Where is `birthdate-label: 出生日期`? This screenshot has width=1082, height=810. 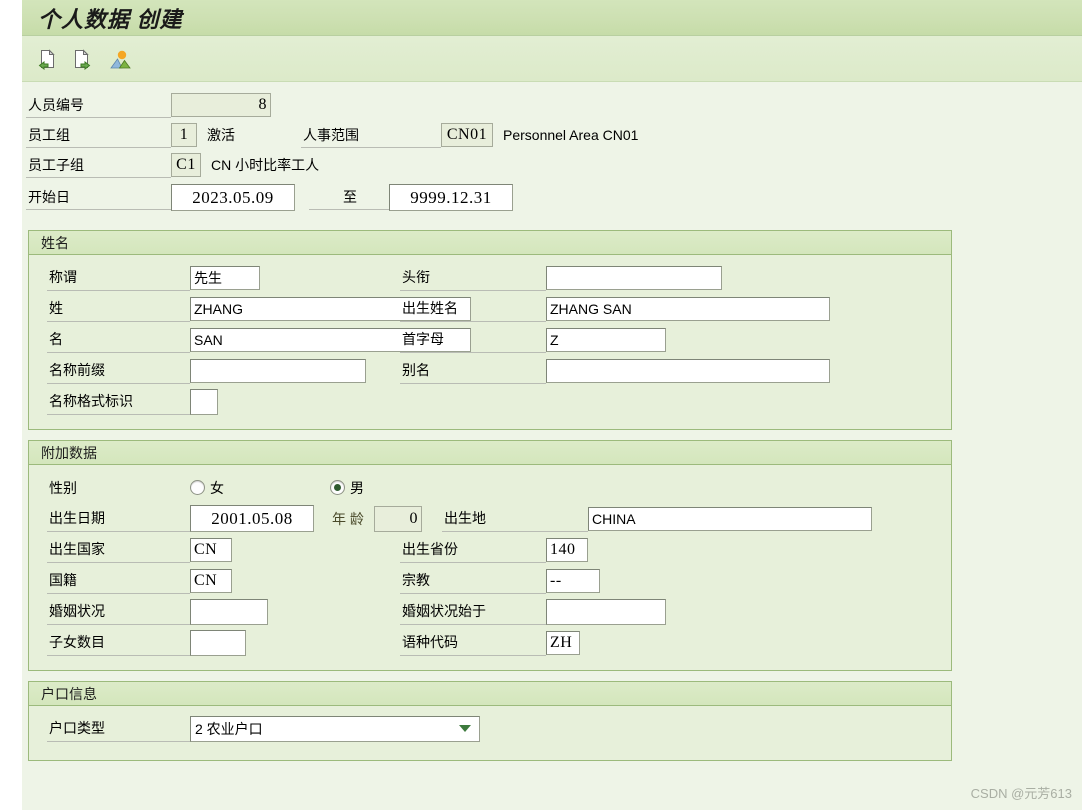
birthdate-label: 出生日期 is located at coordinates (118, 518).